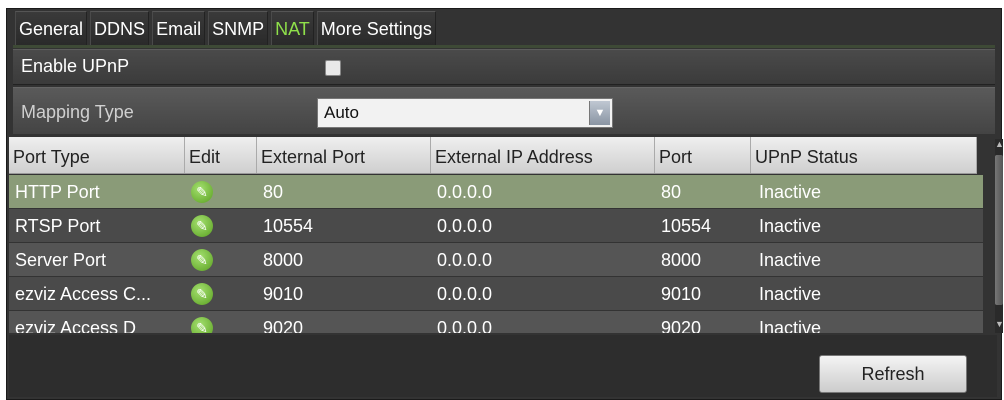 Image resolution: width=1004 pixels, height=400 pixels. Describe the element at coordinates (179, 28) in the screenshot. I see `tab-email: Email` at that location.